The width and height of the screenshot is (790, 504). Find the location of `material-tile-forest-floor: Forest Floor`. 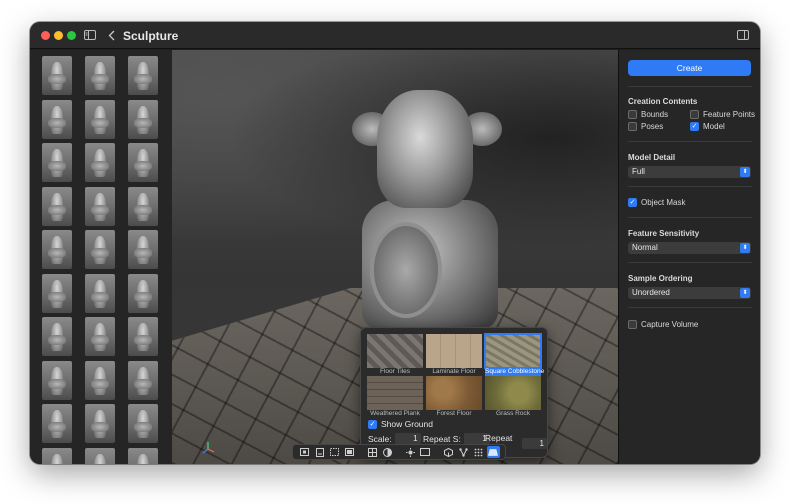

material-tile-forest-floor: Forest Floor is located at coordinates (454, 397).